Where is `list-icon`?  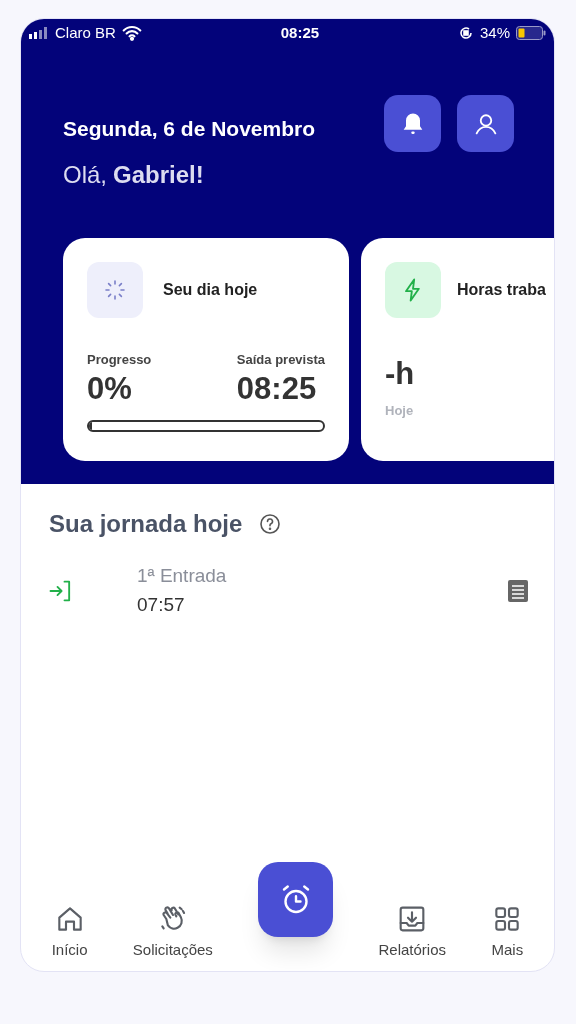 list-icon is located at coordinates (518, 590).